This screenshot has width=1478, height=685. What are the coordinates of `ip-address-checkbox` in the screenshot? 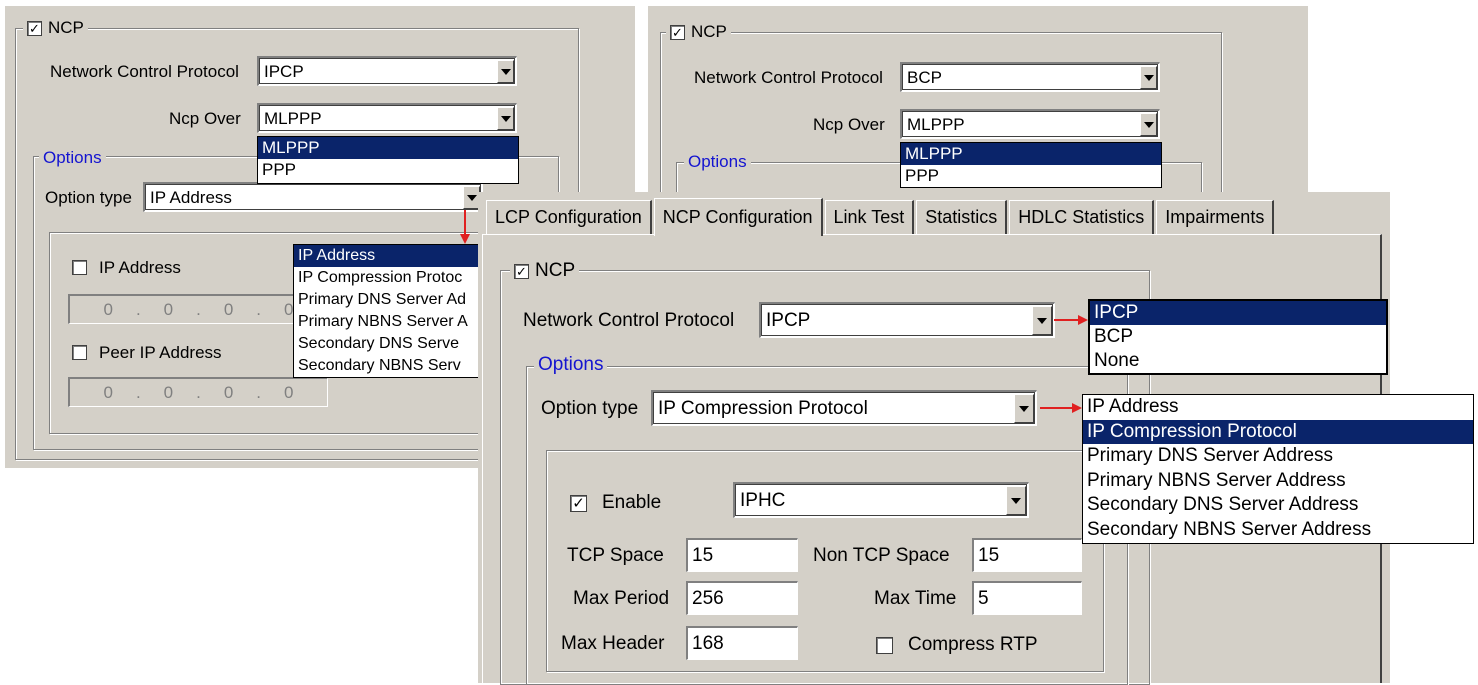 It's located at (79, 267).